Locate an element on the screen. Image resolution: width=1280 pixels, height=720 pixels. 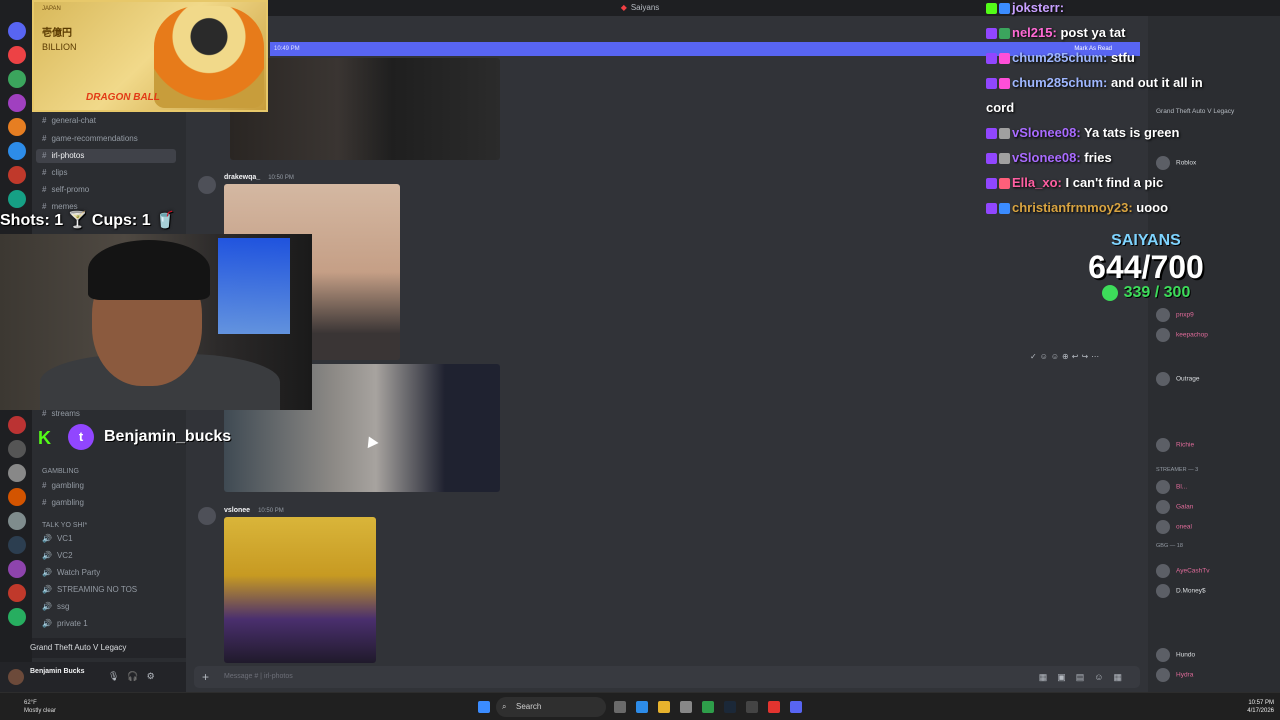
user-name: Benjamin Bucks is located at coordinates (57, 671).